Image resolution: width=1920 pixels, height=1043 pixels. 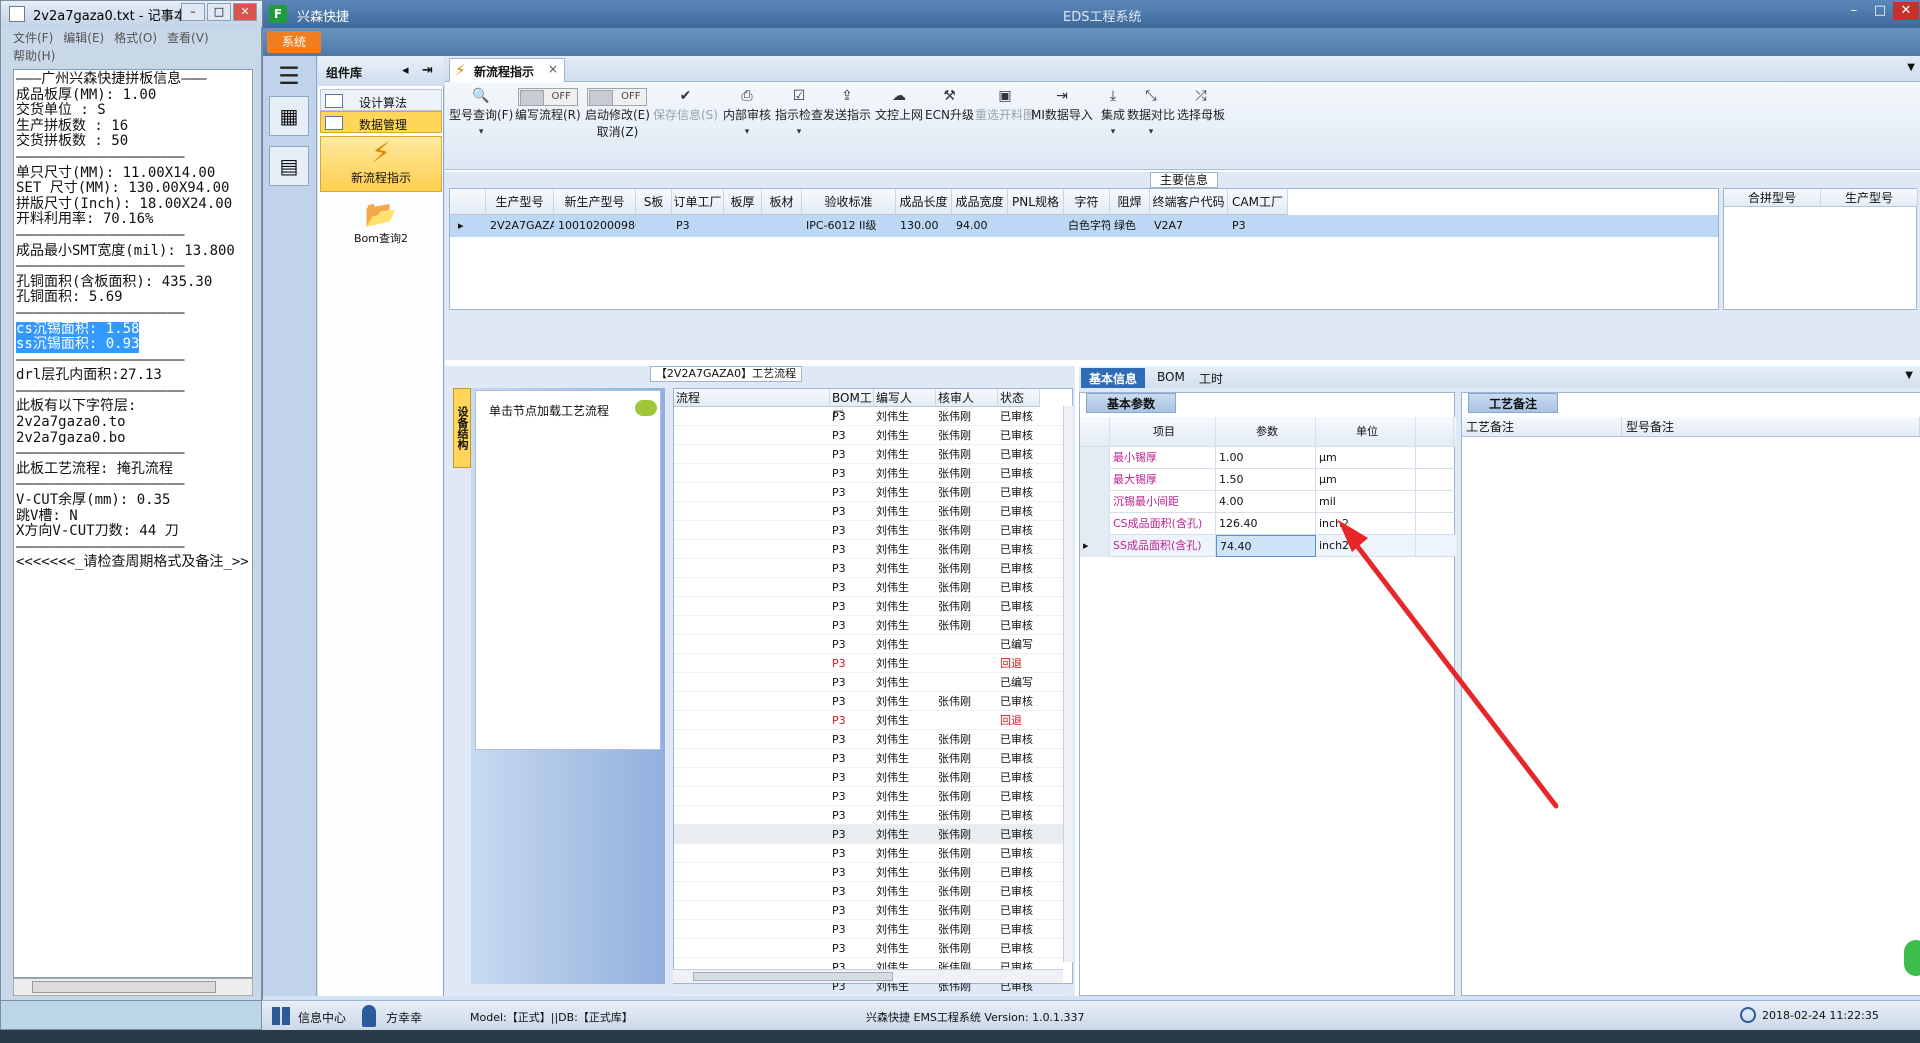 What do you see at coordinates (1366, 432) in the screenshot?
I see `params-header: 单位` at bounding box center [1366, 432].